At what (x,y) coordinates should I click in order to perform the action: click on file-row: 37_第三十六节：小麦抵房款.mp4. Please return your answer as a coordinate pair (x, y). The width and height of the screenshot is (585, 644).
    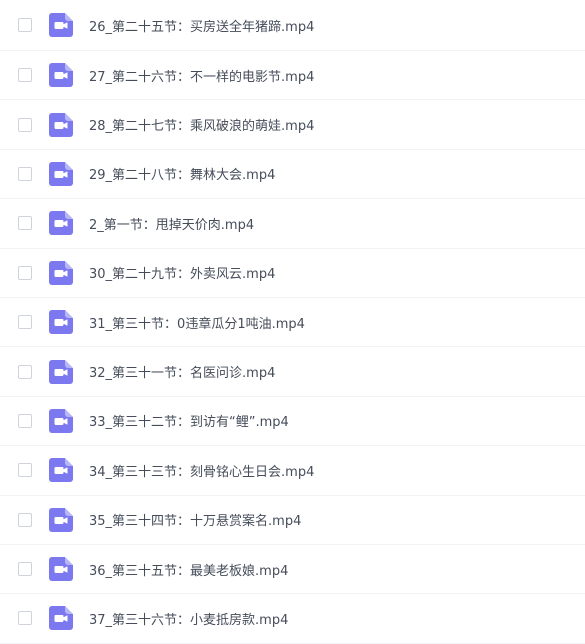
    Looking at the image, I should click on (292, 619).